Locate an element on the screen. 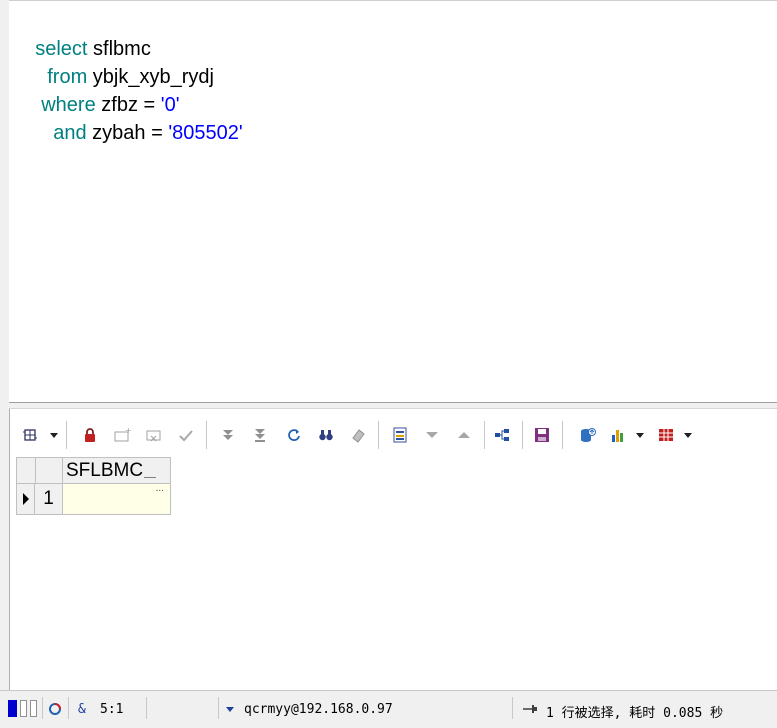  status-message: 1 行被选择, 耗时 0.085 秒 is located at coordinates (635, 713).